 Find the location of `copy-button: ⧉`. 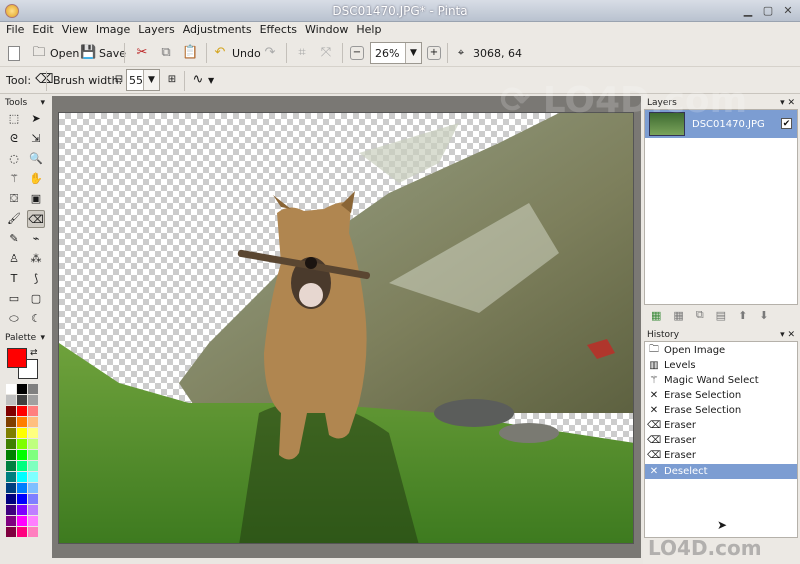

copy-button: ⧉ is located at coordinates (166, 53).